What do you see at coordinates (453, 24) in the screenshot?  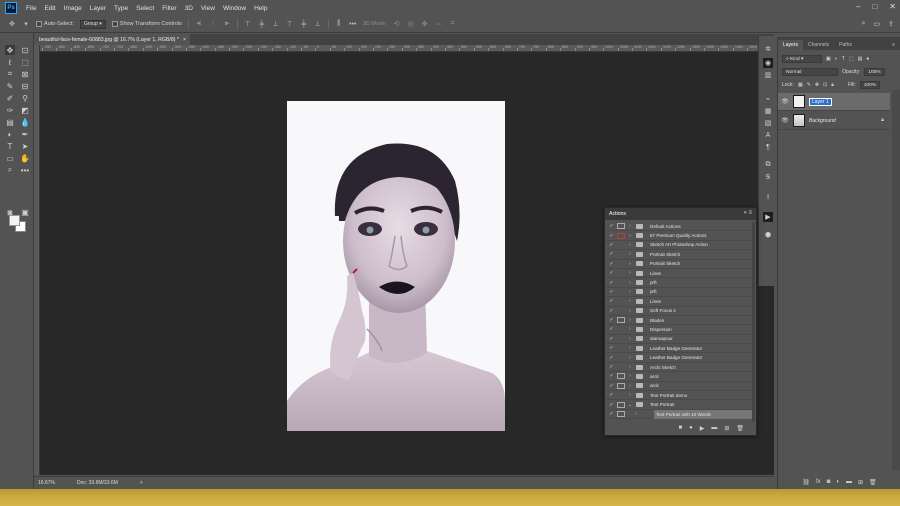 I see `3d-scale-icon: ⌗` at bounding box center [453, 24].